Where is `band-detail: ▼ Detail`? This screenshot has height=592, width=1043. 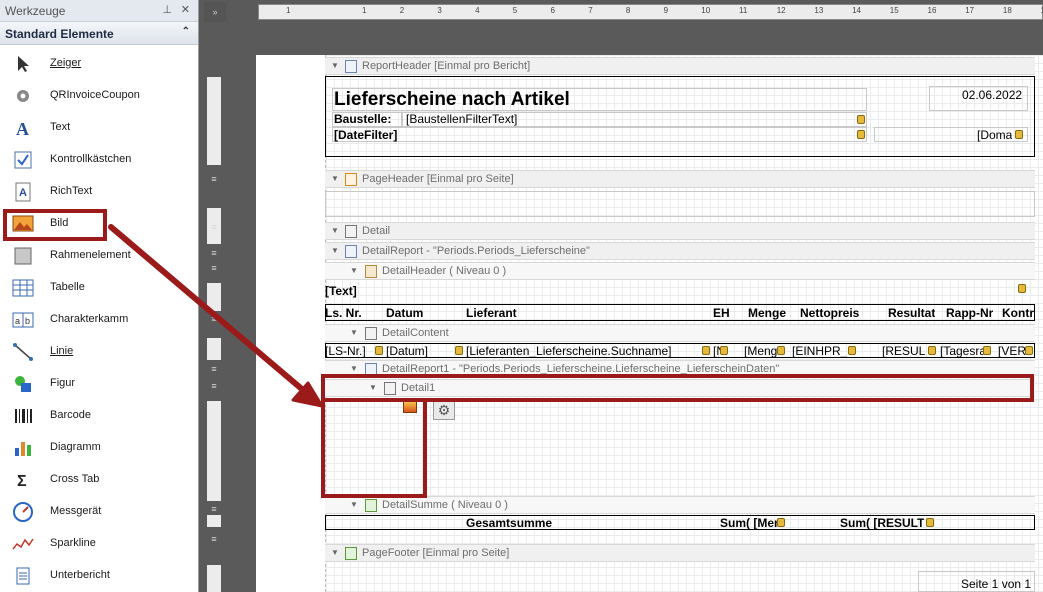
band-detail: ▼ Detail is located at coordinates (680, 231).